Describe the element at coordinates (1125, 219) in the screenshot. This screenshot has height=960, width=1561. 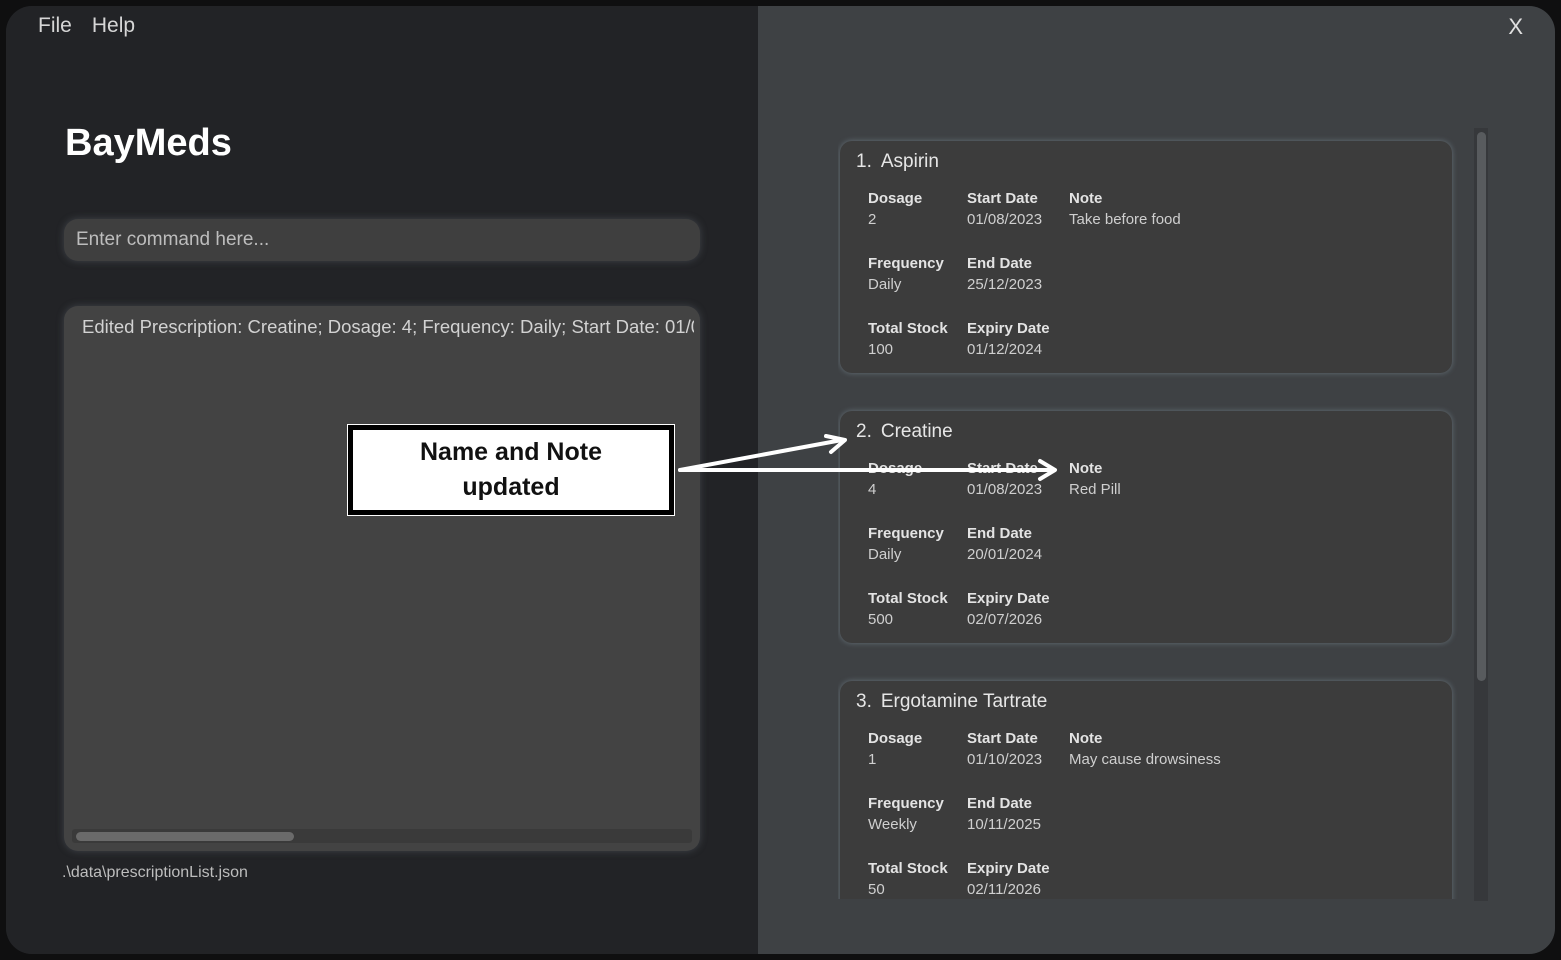
I see `note-value: Take before food` at that location.